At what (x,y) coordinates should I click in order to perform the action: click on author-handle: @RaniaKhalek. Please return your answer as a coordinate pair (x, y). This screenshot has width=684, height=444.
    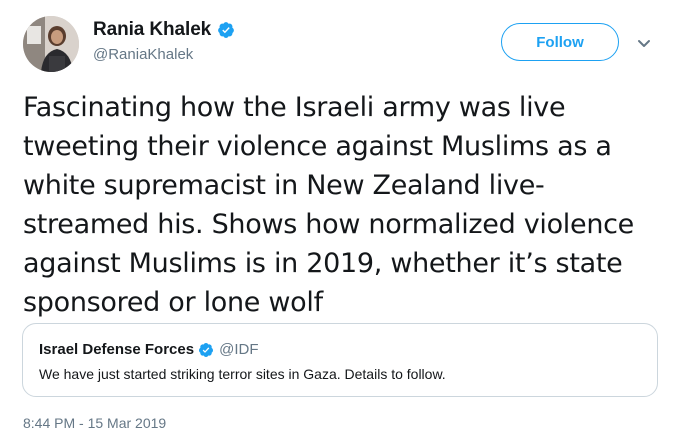
    Looking at the image, I should click on (143, 54).